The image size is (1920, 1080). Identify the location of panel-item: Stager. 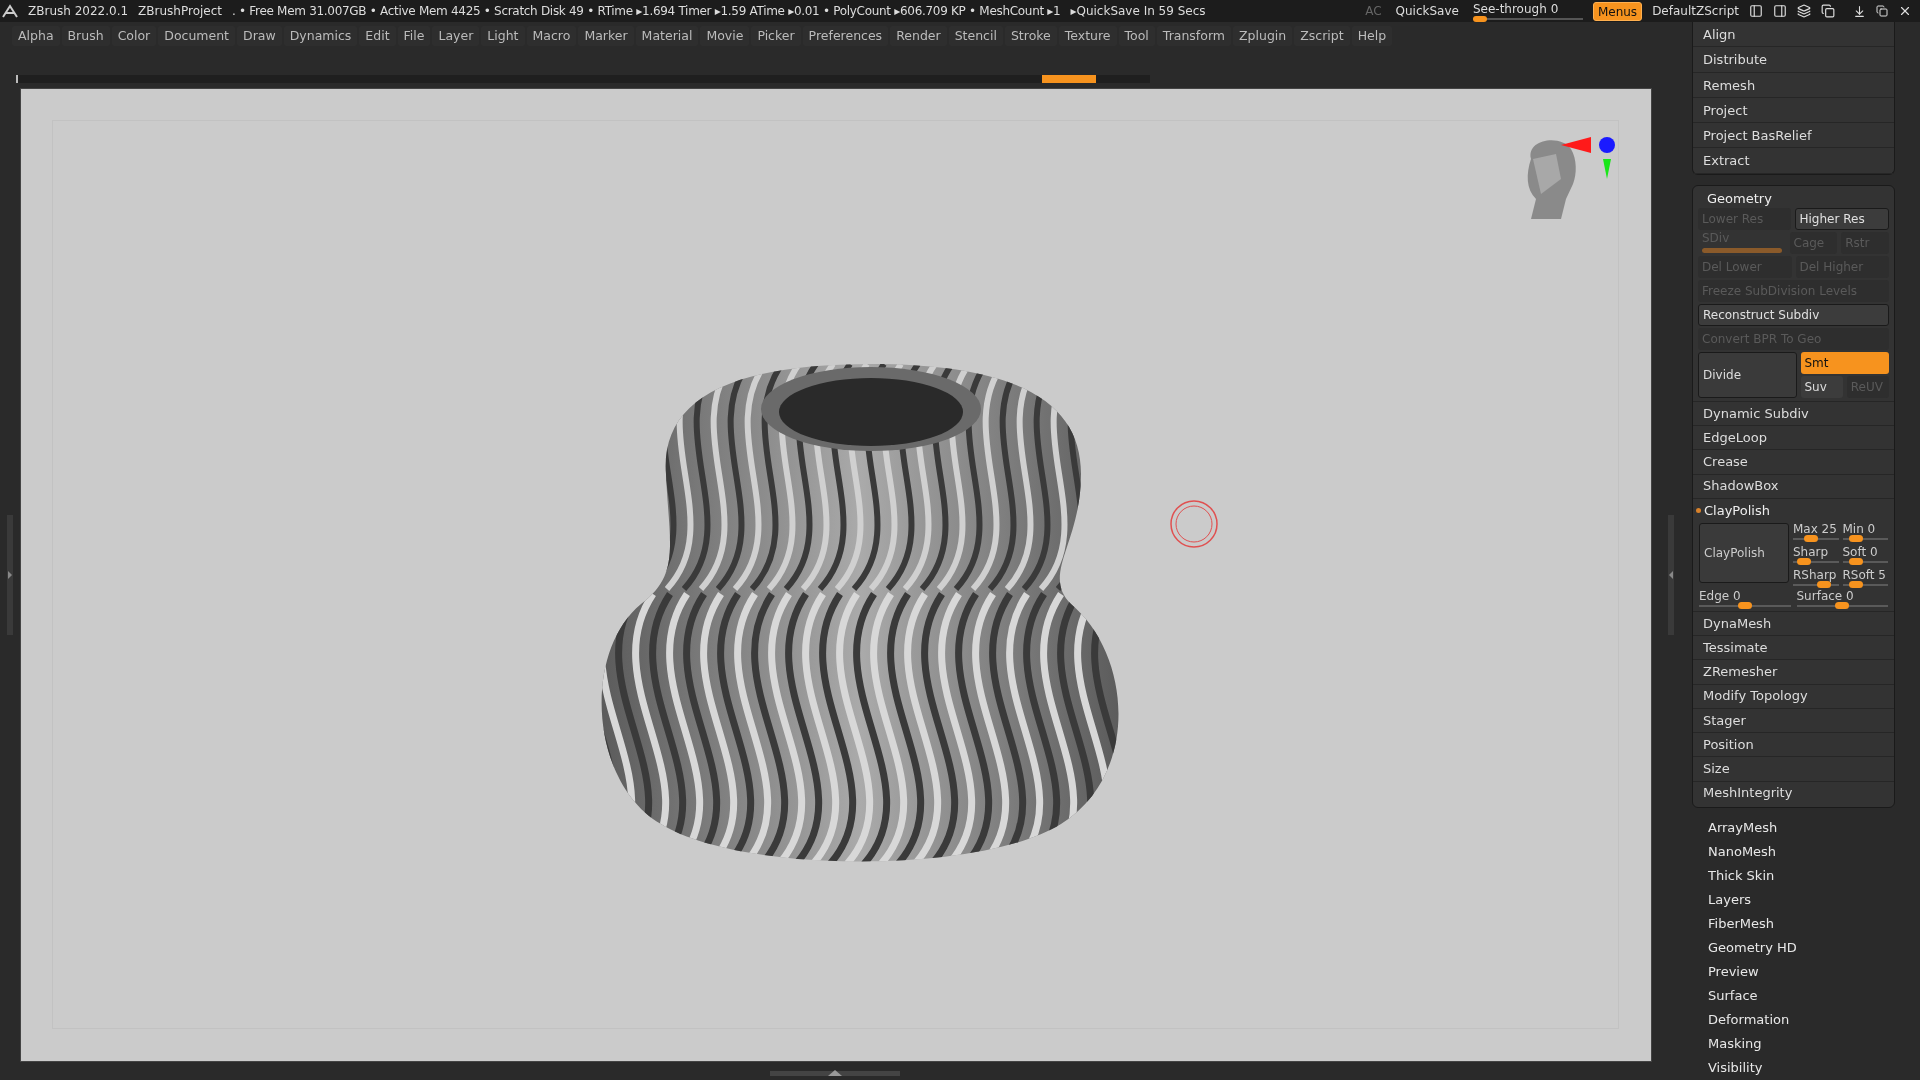
(1793, 719).